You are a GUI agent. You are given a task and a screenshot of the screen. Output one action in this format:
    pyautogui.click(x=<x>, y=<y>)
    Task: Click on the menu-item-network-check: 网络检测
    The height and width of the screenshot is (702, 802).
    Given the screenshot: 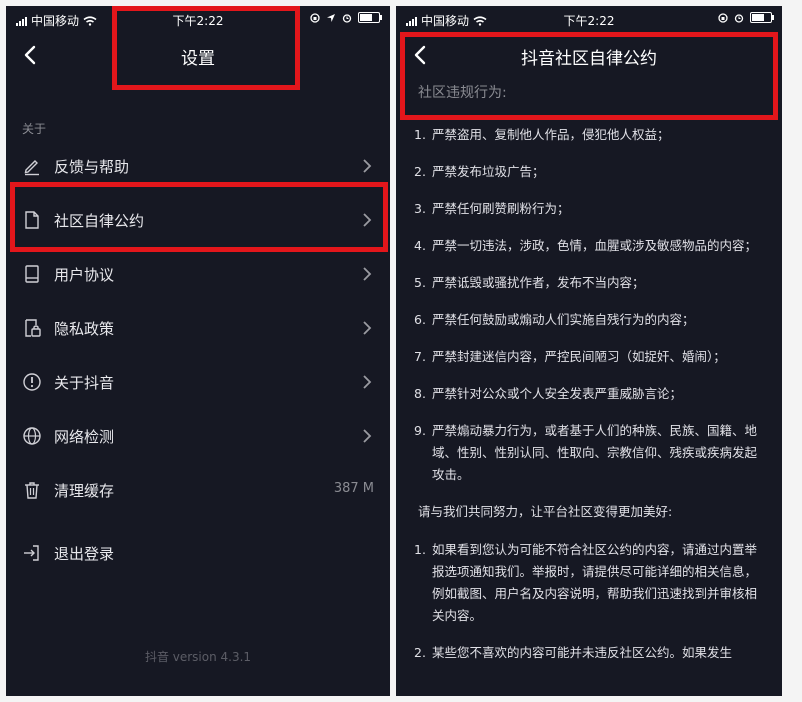 What is the action you would take?
    pyautogui.click(x=198, y=436)
    